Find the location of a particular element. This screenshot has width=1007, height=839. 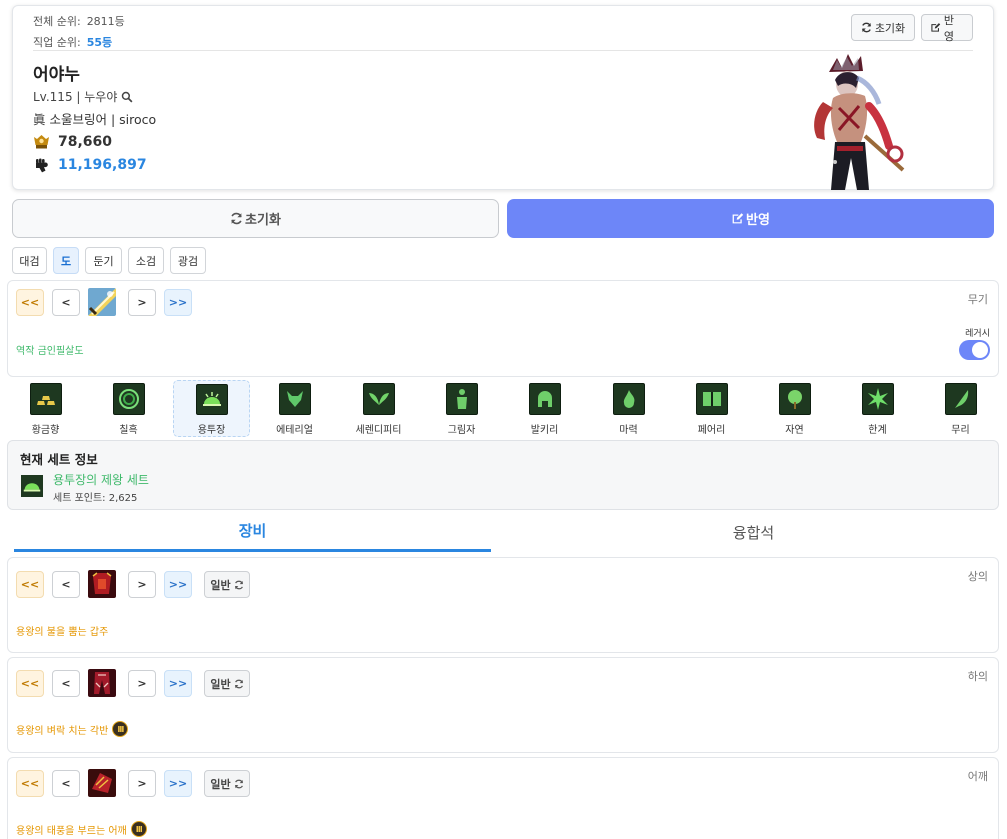

total-rank-row: 전체 순위: 2811등 is located at coordinates (79, 21).